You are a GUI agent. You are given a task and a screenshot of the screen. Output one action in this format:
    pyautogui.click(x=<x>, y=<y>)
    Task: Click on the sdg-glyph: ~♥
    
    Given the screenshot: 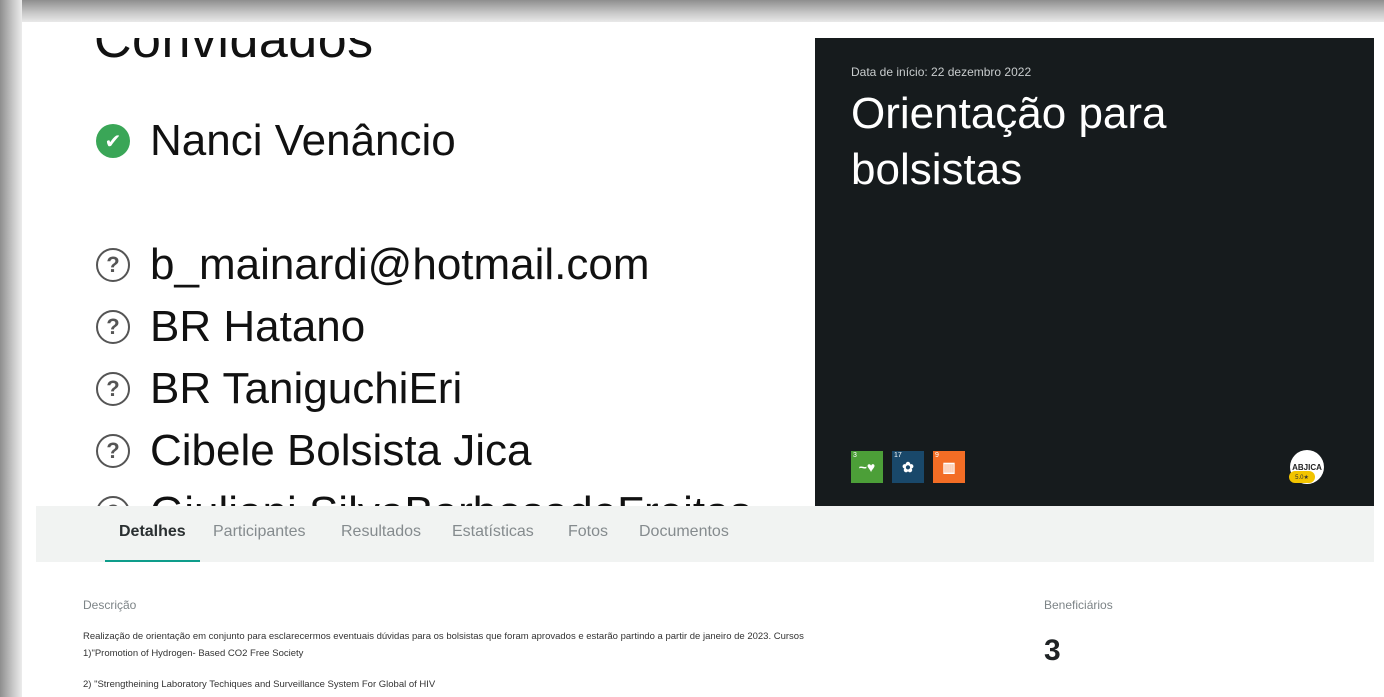 What is the action you would take?
    pyautogui.click(x=867, y=467)
    